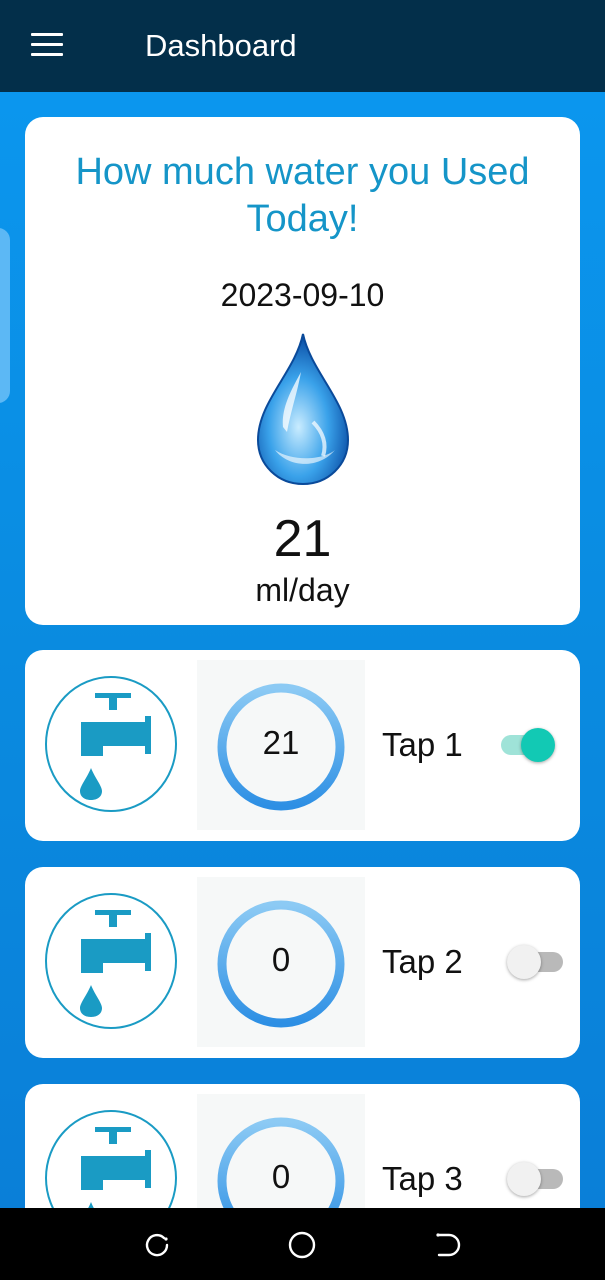  What do you see at coordinates (47, 45) in the screenshot?
I see `hamburger-menu-icon` at bounding box center [47, 45].